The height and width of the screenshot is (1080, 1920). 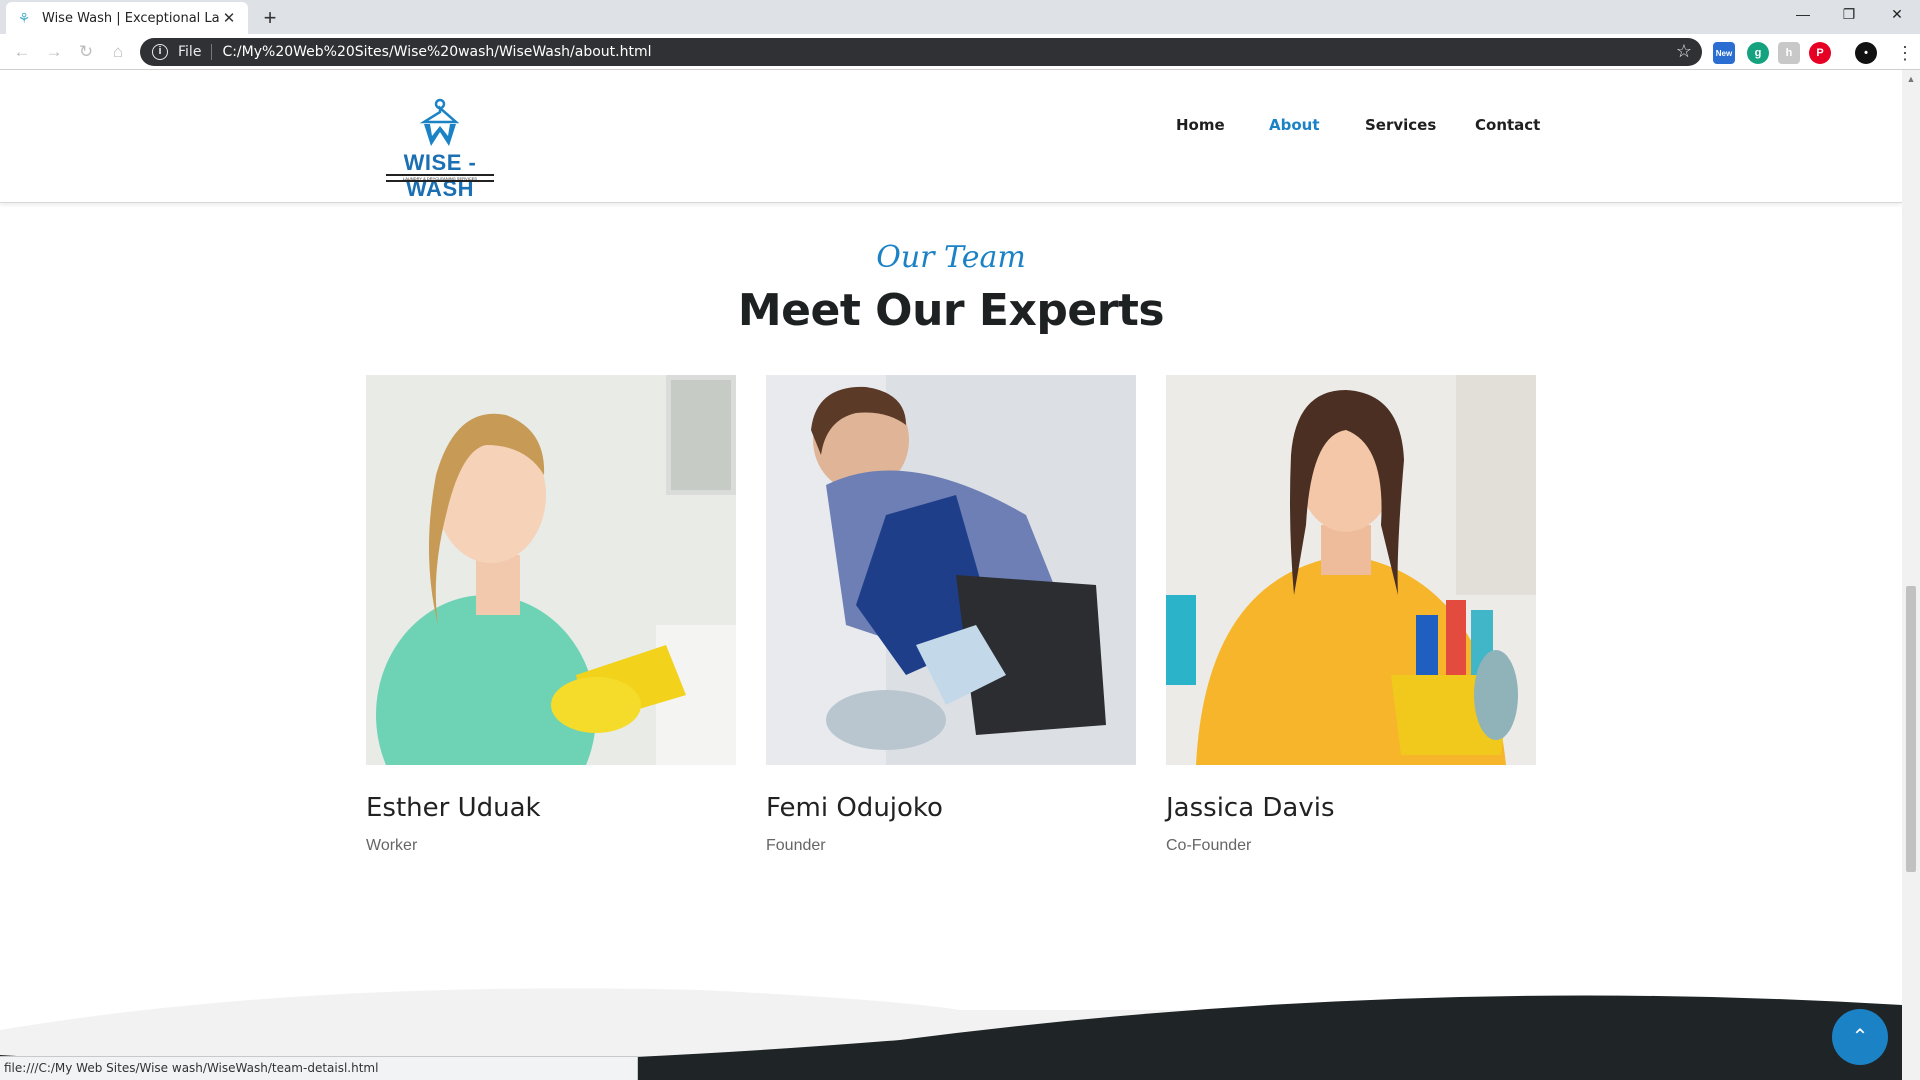 I want to click on back-arrow-icon: ←, so click(x=22, y=52).